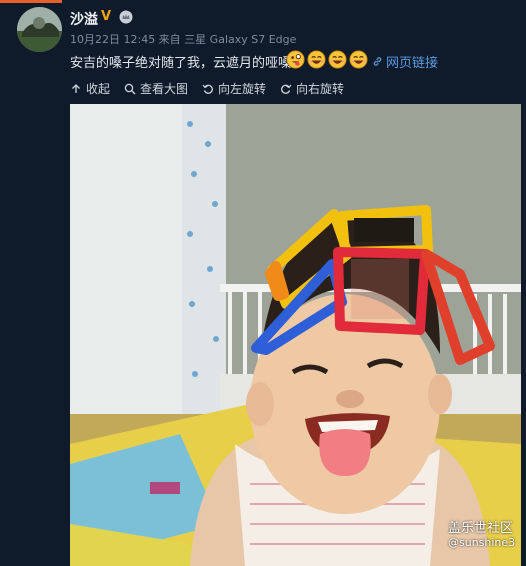 This screenshot has height=566, width=526. What do you see at coordinates (181, 63) in the screenshot?
I see `post-text: 安吉的嗓子绝对随了我，云遮月的哑嗓` at bounding box center [181, 63].